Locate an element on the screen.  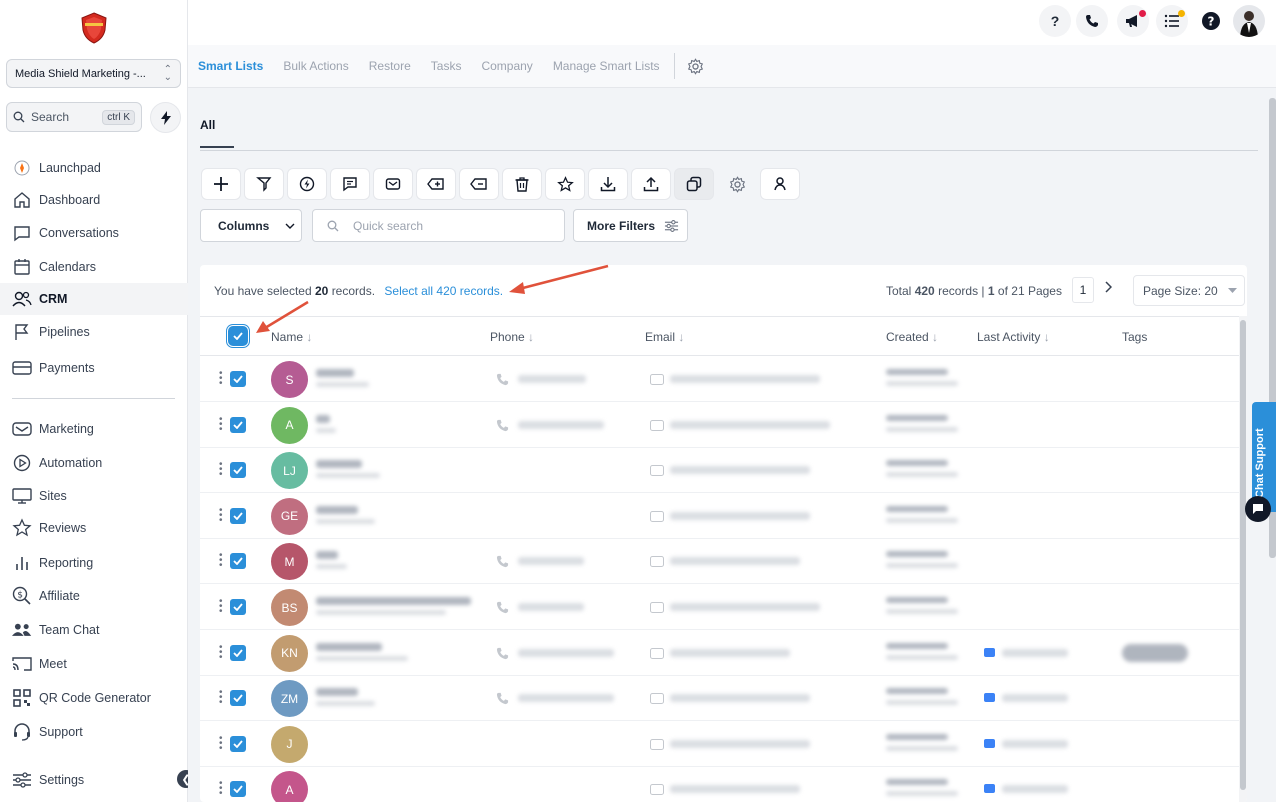
table-scrollbar is located at coordinates (1243, 559).